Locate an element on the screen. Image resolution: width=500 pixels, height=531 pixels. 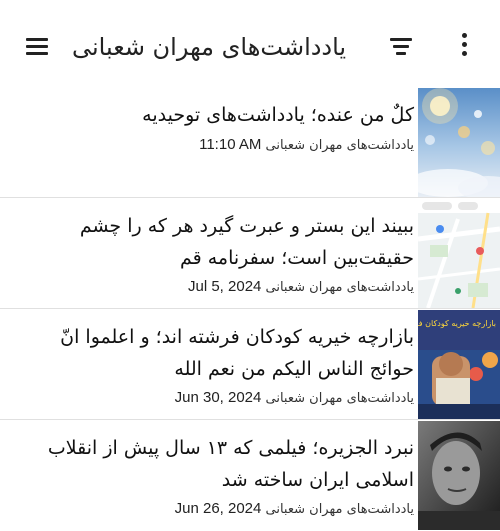
post-date: Jun 30, 2024 is located at coordinates (218, 397).